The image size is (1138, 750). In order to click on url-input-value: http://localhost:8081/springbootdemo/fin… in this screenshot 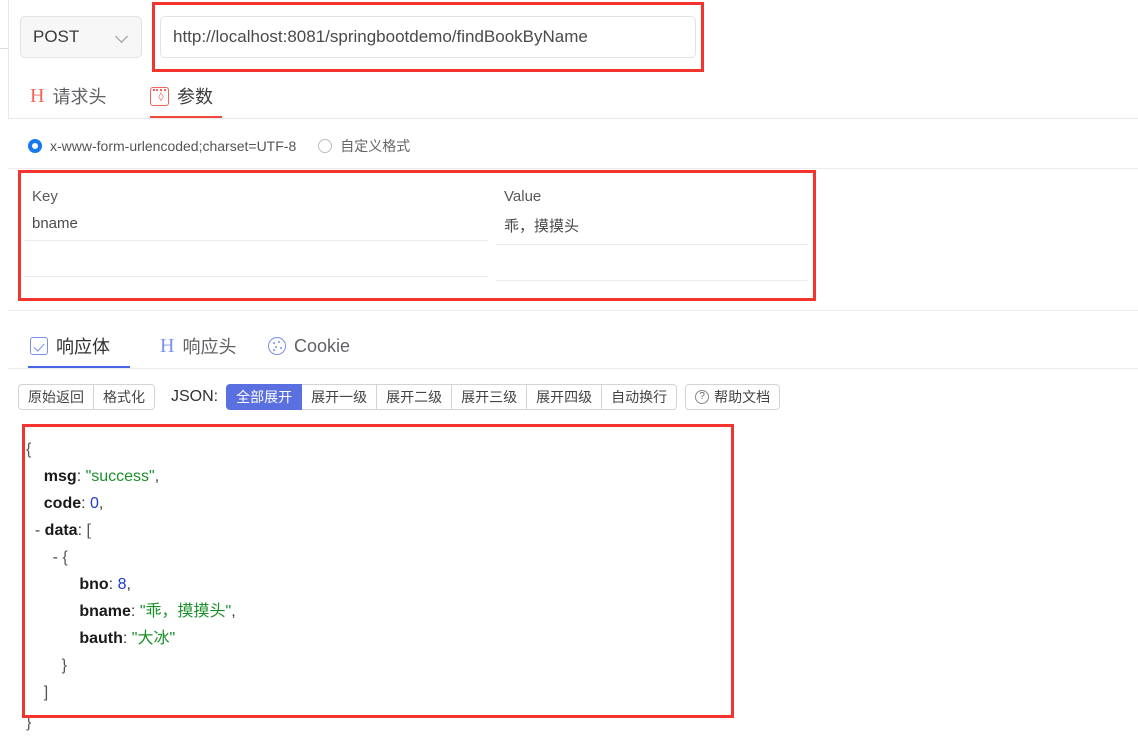, I will do `click(380, 36)`.